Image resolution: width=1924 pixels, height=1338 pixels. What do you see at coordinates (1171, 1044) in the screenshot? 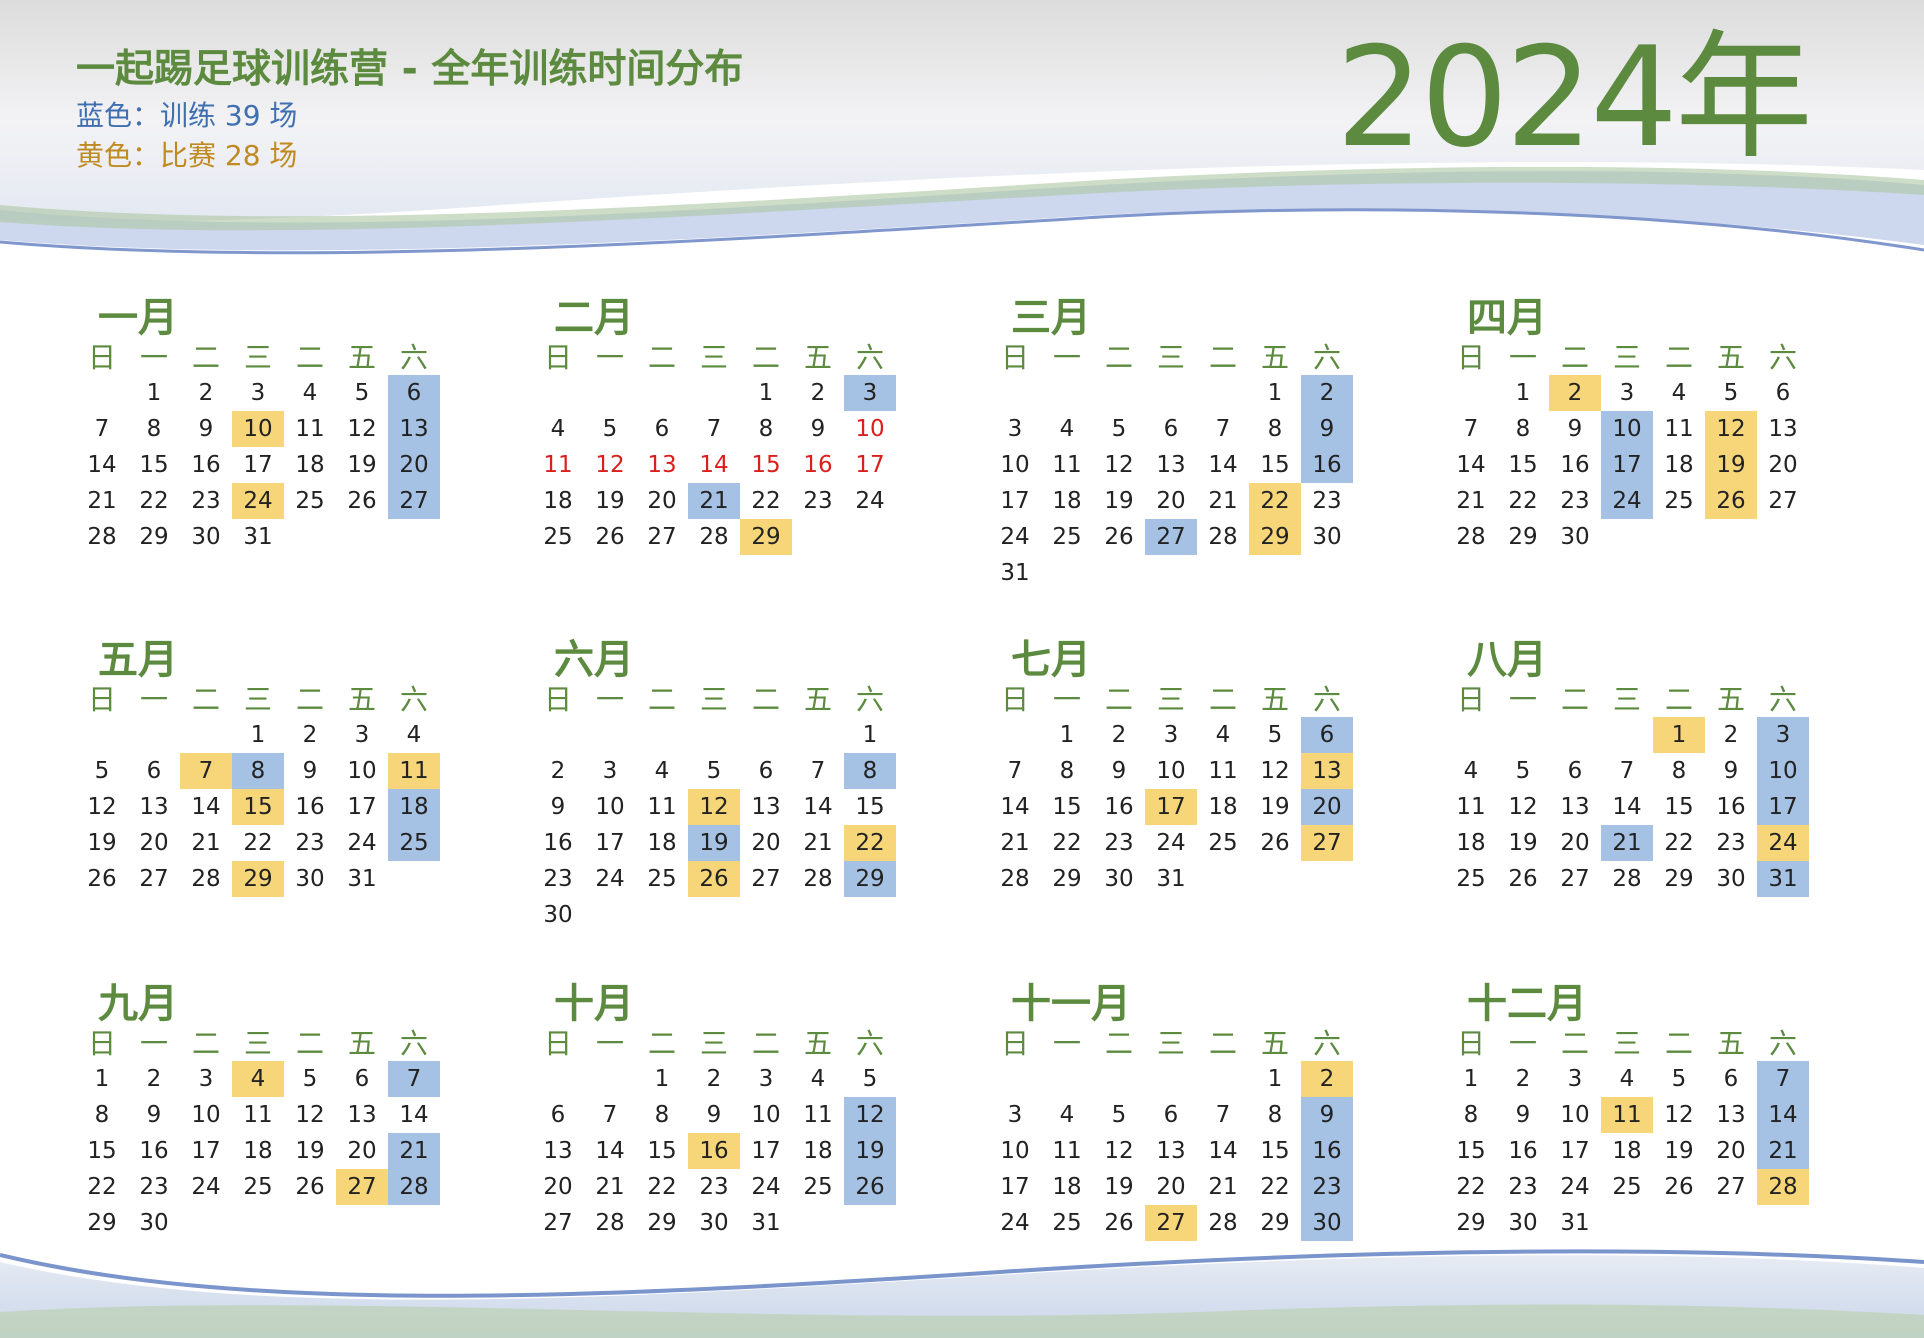
I see `weekday-header: 日一二三二五六` at bounding box center [1171, 1044].